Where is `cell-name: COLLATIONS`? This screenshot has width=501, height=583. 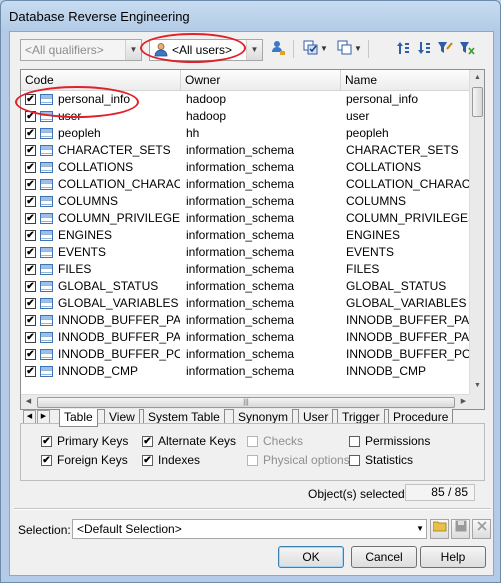
cell-name: COLLATIONS is located at coordinates (384, 167).